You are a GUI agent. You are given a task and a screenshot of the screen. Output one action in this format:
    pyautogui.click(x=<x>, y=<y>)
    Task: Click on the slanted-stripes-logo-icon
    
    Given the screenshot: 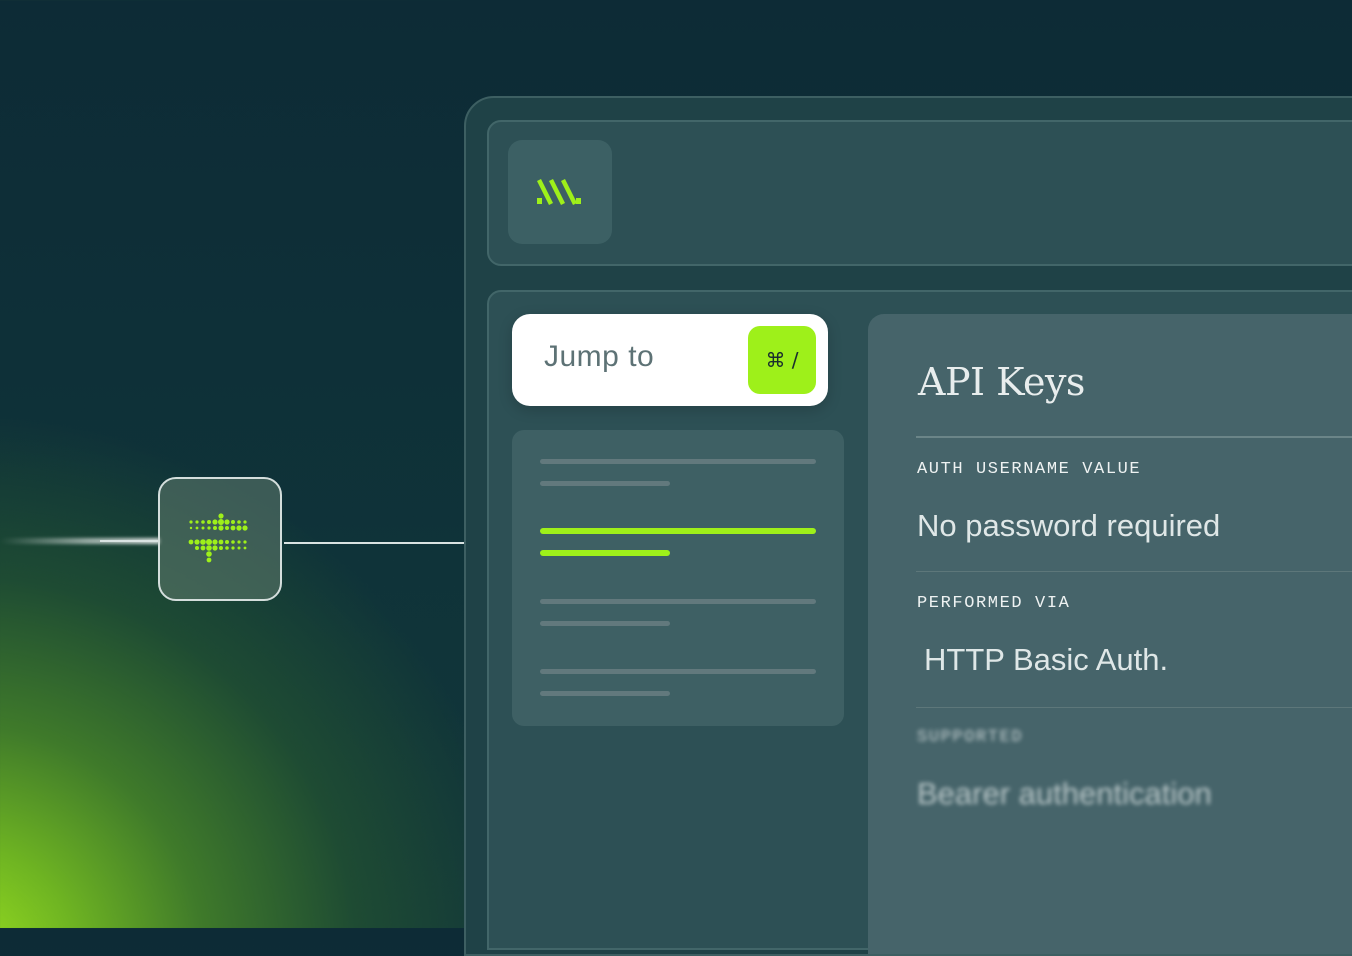 What is the action you would take?
    pyautogui.click(x=559, y=192)
    